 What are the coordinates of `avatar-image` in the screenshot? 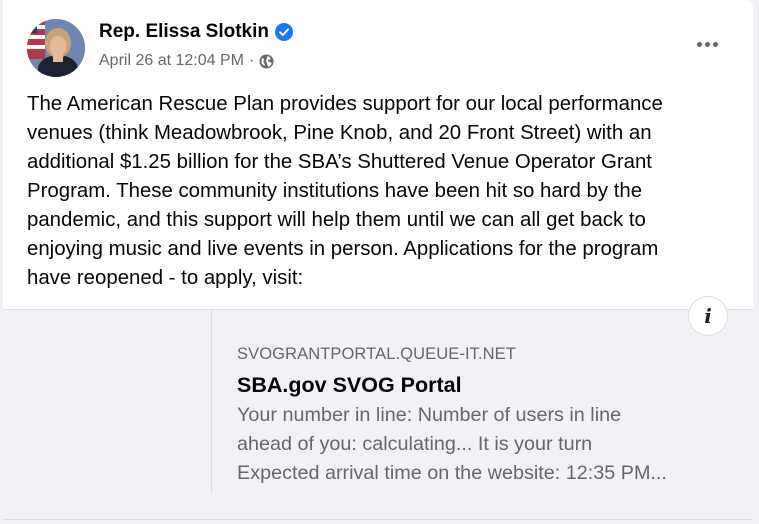 It's located at (56, 48).